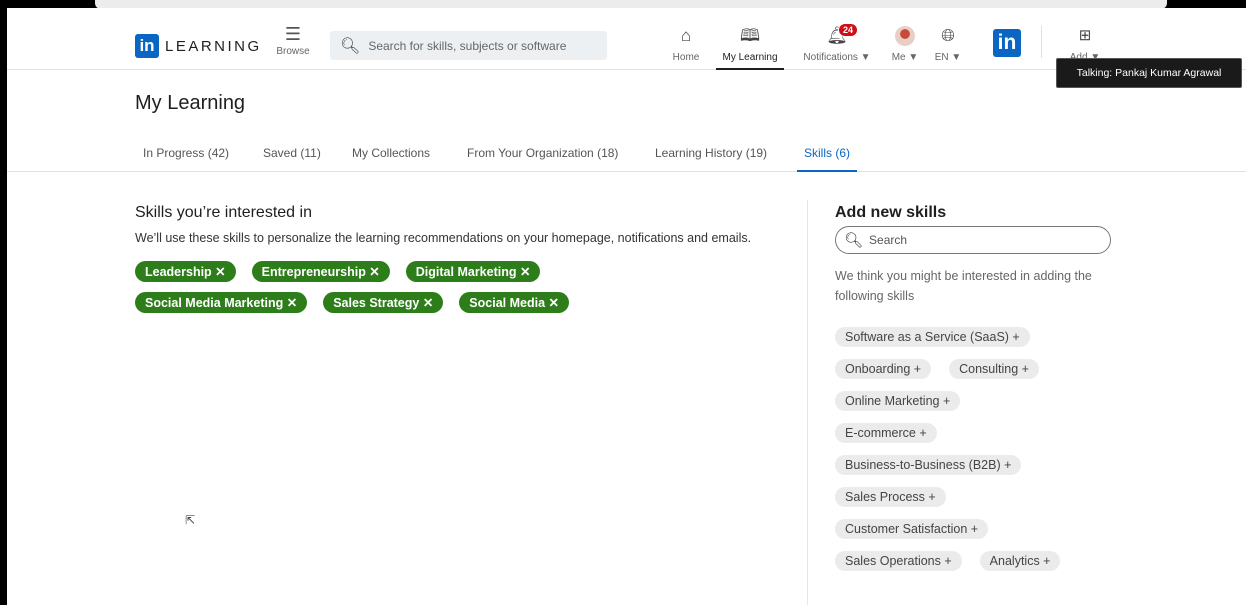  I want to click on nav-home-label: Home, so click(686, 57).